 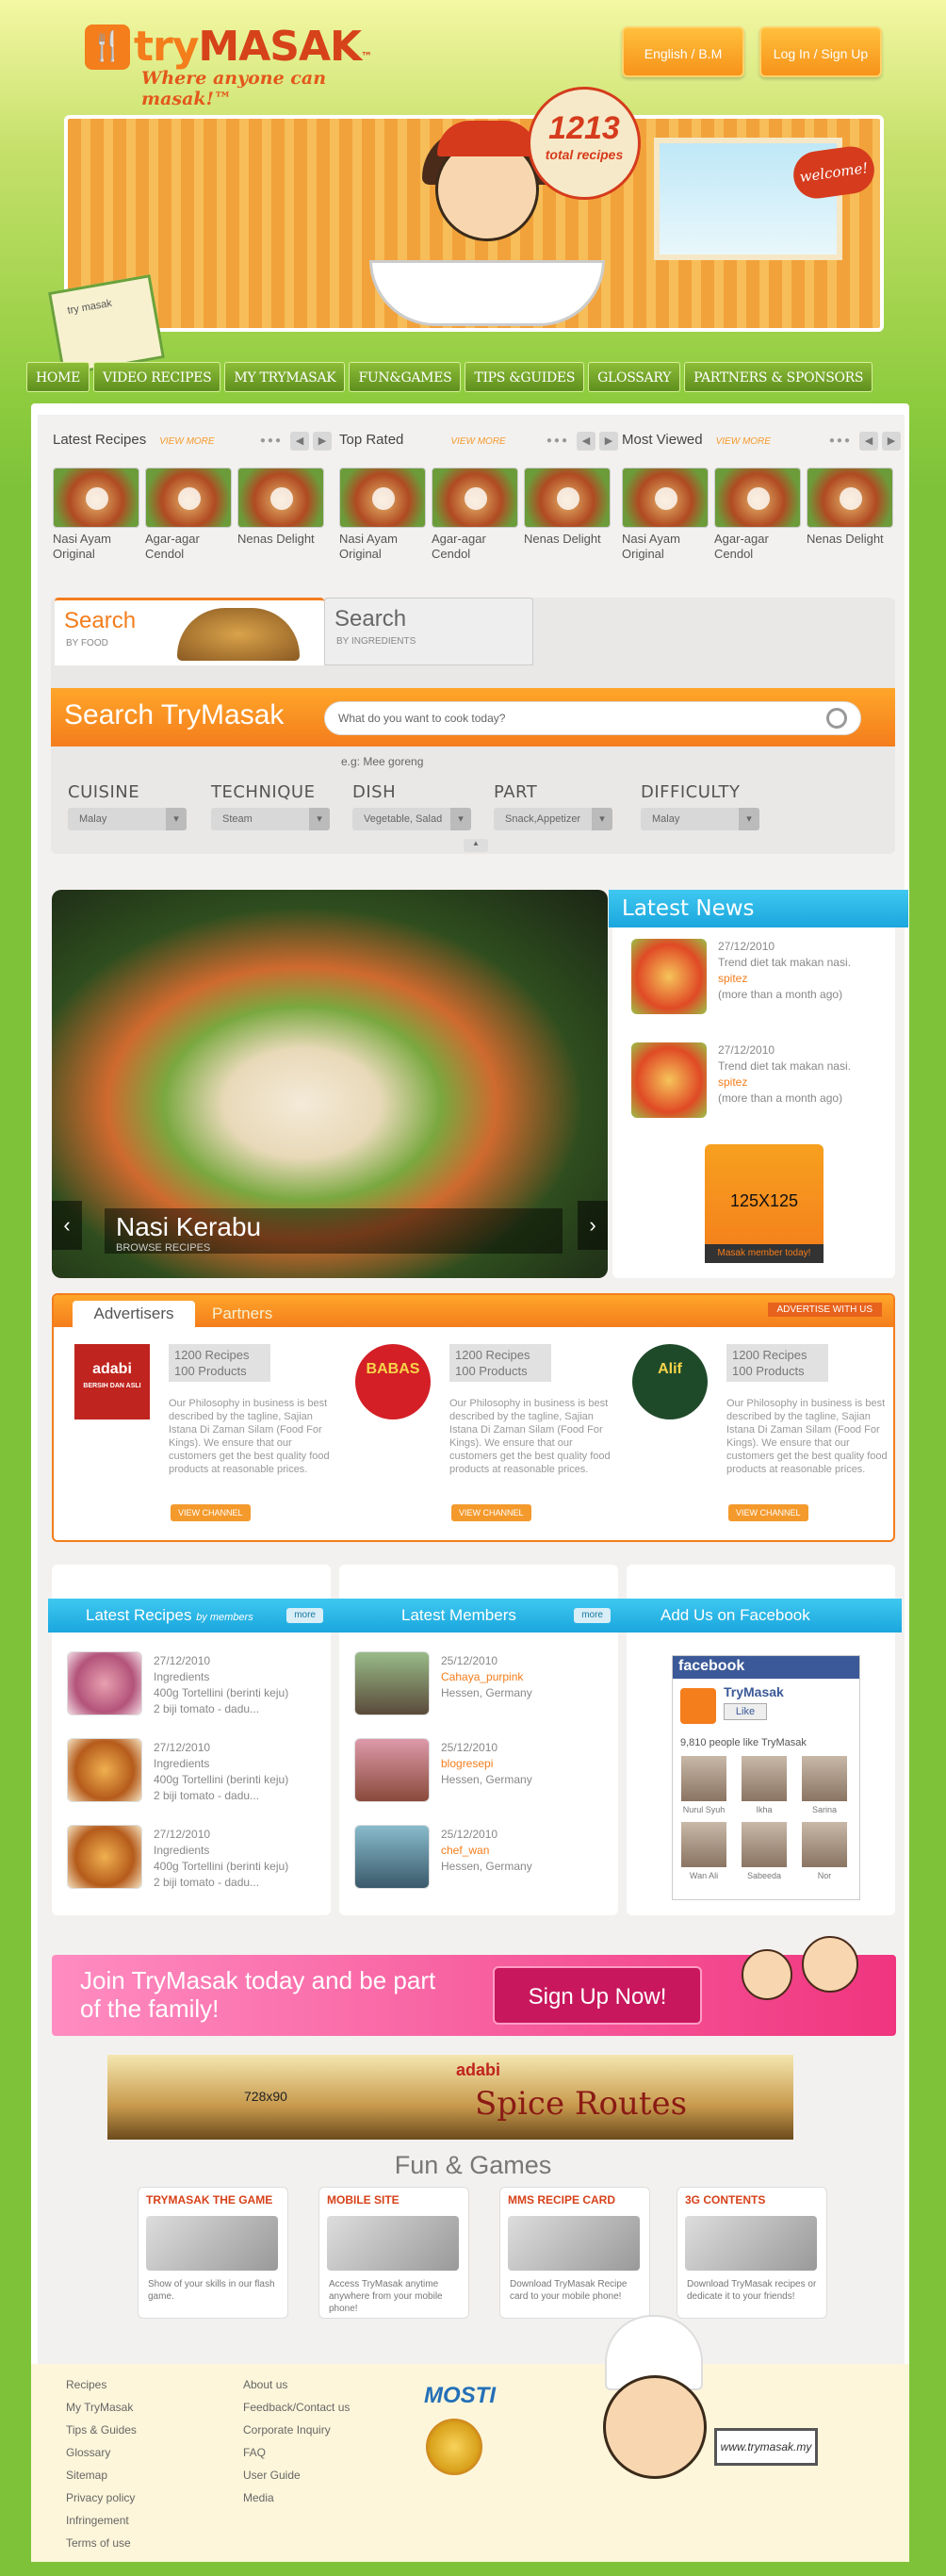 What do you see at coordinates (101, 2407) in the screenshot?
I see `footer-link: My TryMasak` at bounding box center [101, 2407].